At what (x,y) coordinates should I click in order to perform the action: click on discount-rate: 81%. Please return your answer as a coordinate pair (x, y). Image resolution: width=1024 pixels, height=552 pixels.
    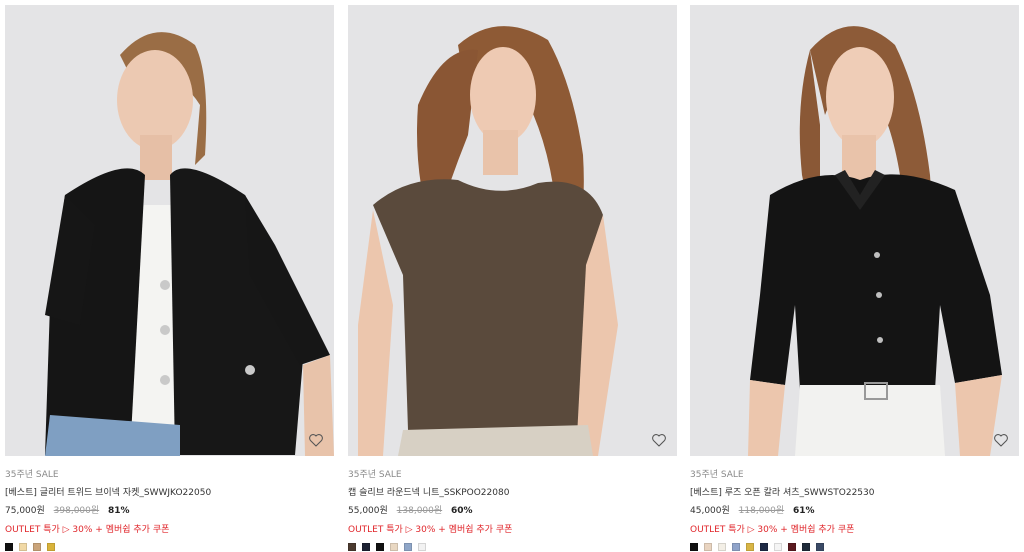
    Looking at the image, I should click on (119, 511).